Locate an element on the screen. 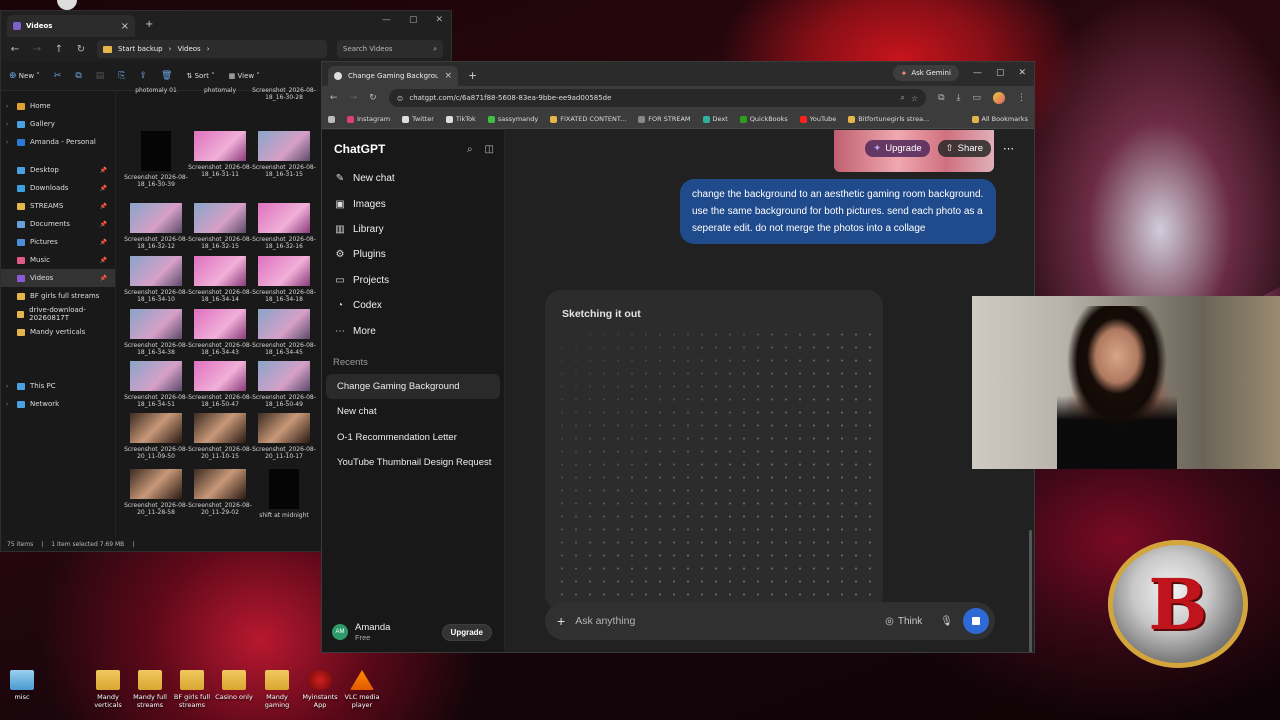 The height and width of the screenshot is (720, 1280). file-thumbnail: Screenshot_2026-08-18_16-34-45 is located at coordinates (284, 332).